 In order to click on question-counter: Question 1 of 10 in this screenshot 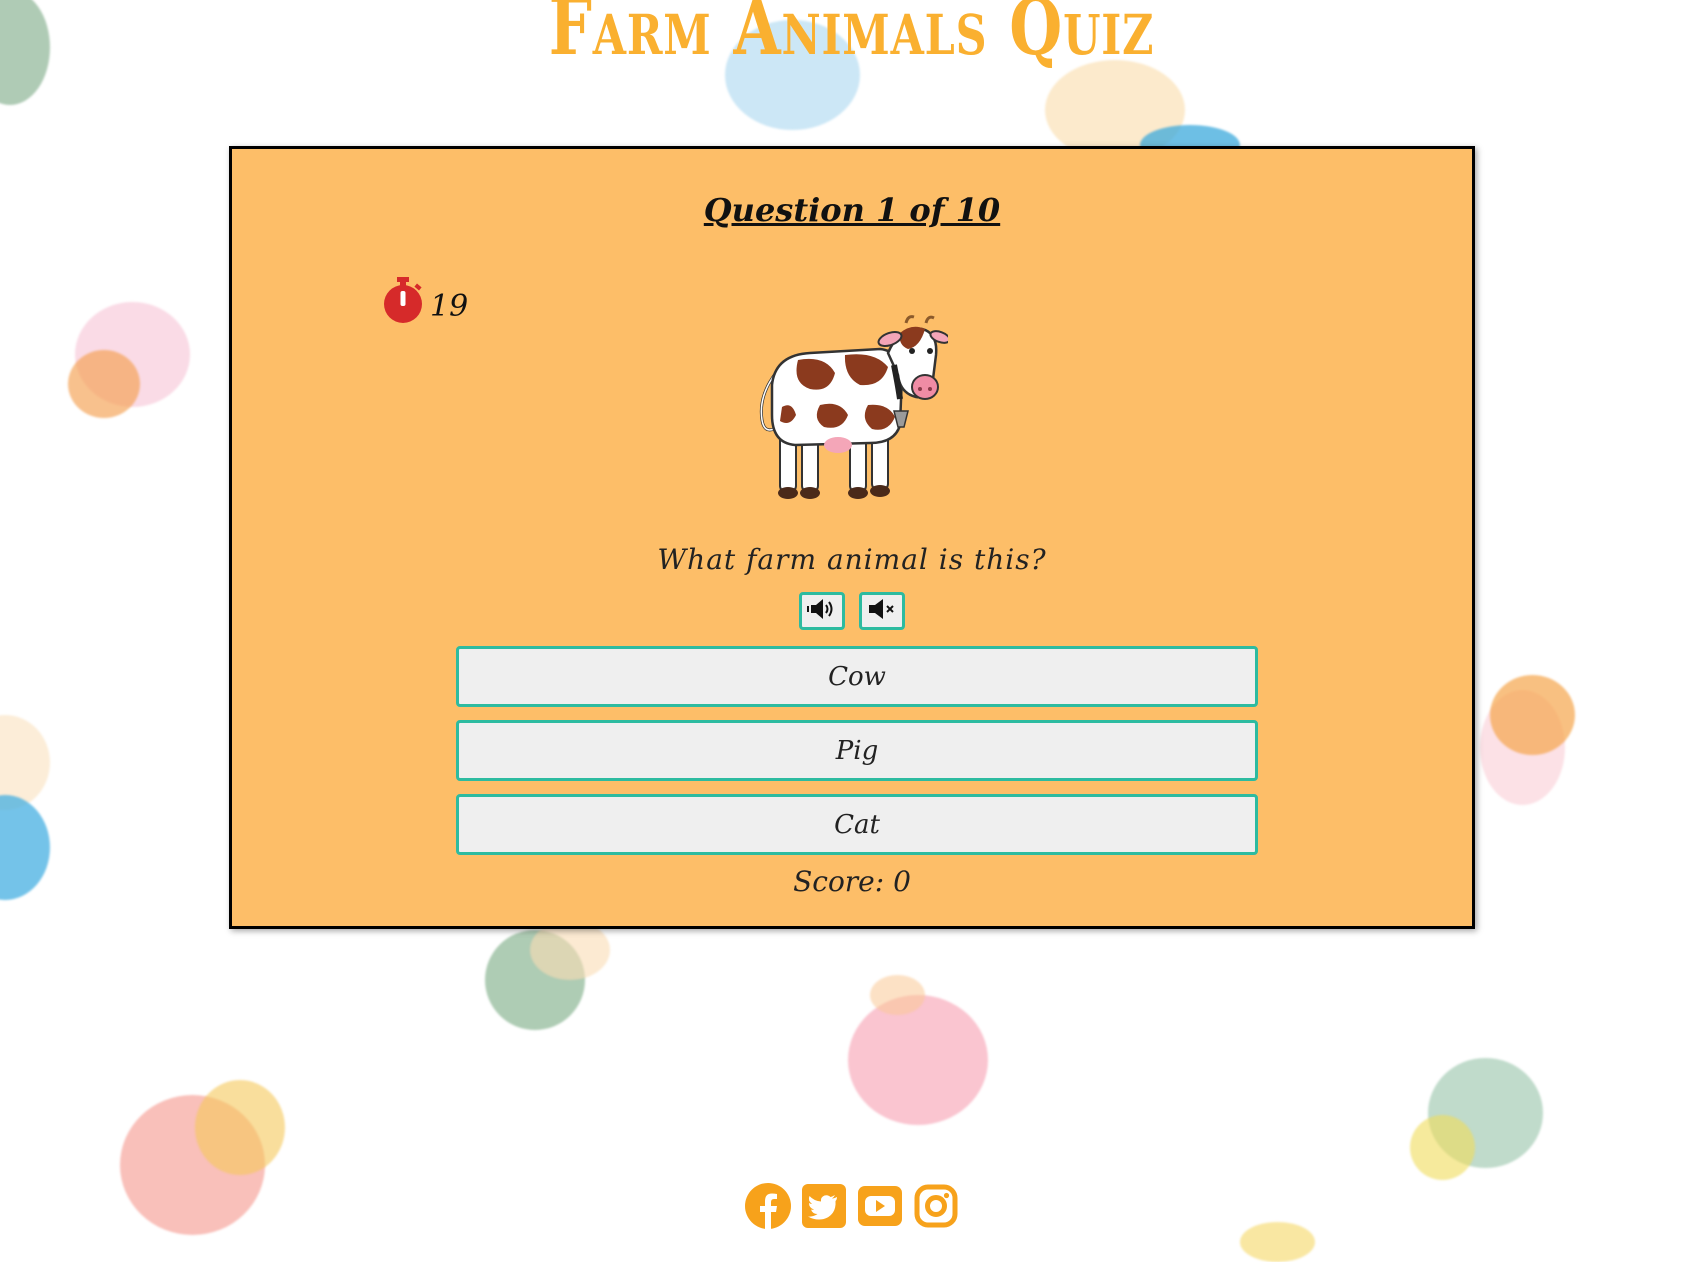, I will do `click(852, 210)`.